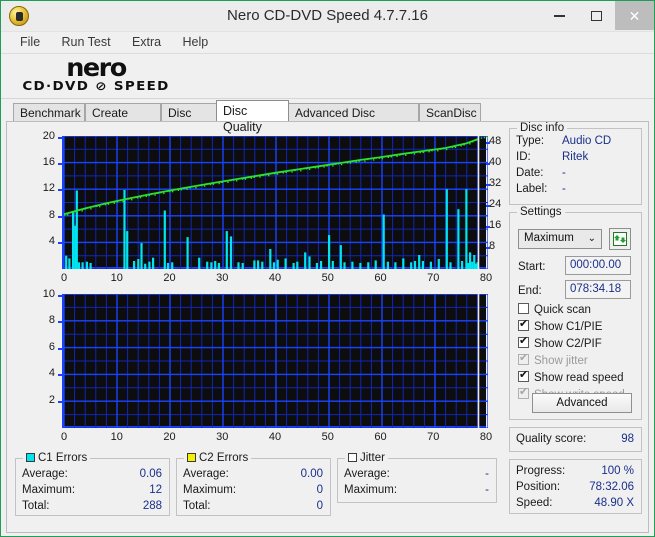 This screenshot has height=537, width=655. What do you see at coordinates (218, 458) in the screenshot?
I see `c2-stats-legend: C2 Errors` at bounding box center [218, 458].